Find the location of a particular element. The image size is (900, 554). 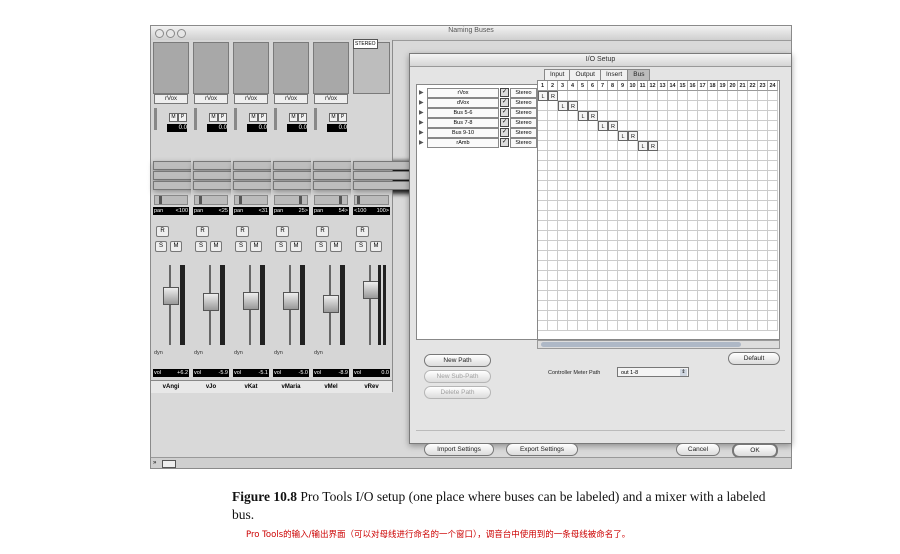

path-name: Bus 9-10 is located at coordinates (463, 133).